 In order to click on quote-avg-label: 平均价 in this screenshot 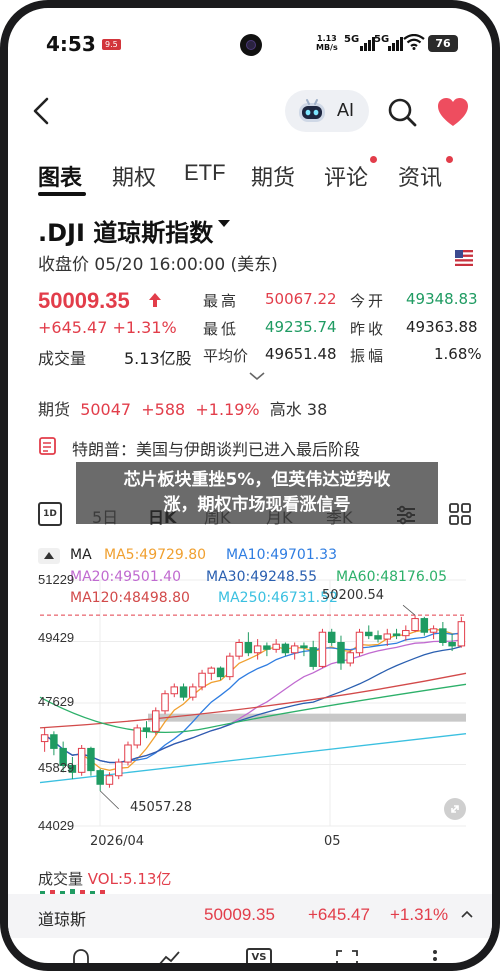, I will do `click(226, 356)`.